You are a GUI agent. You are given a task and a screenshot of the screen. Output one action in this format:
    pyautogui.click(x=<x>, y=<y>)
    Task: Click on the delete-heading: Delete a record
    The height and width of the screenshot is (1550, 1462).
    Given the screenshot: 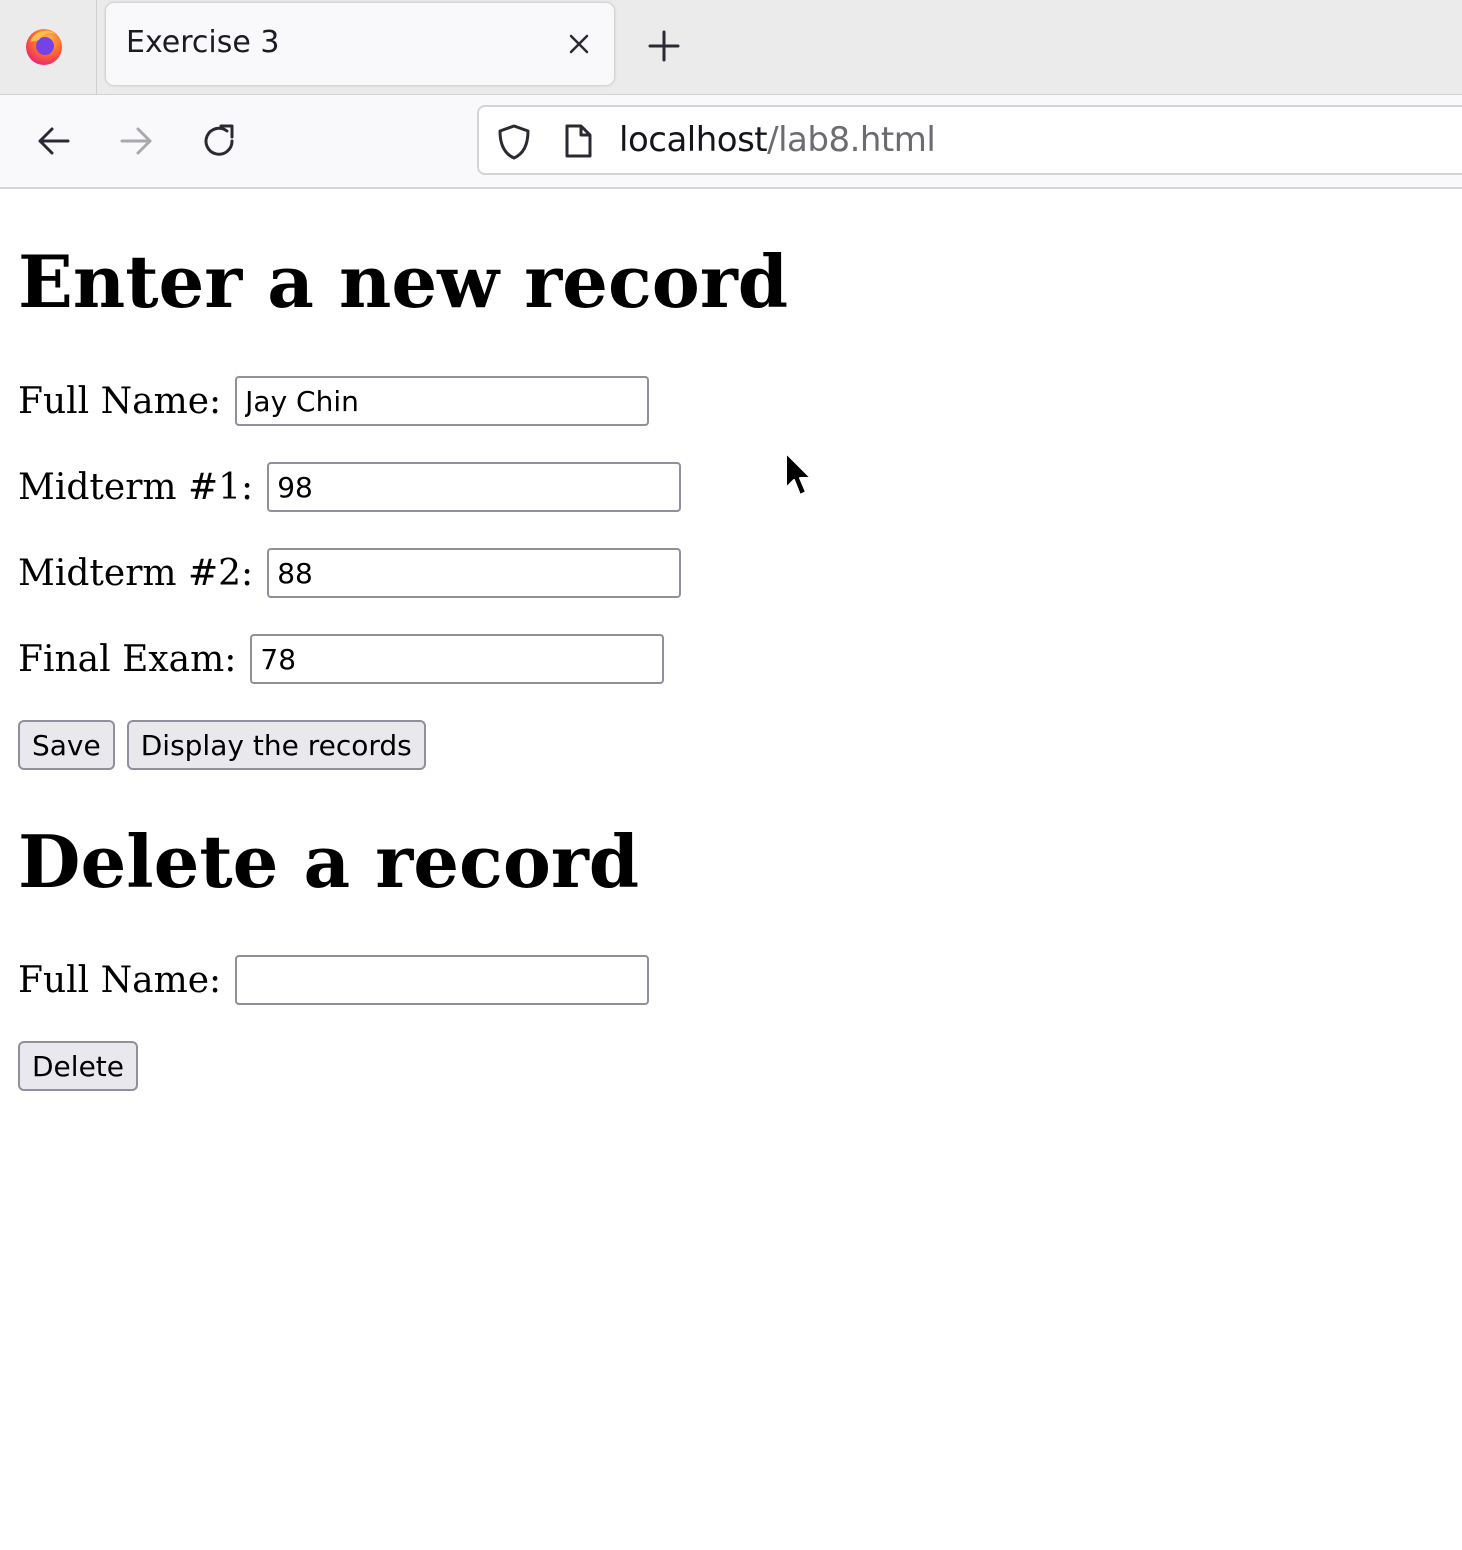 What is the action you would take?
    pyautogui.click(x=329, y=861)
    